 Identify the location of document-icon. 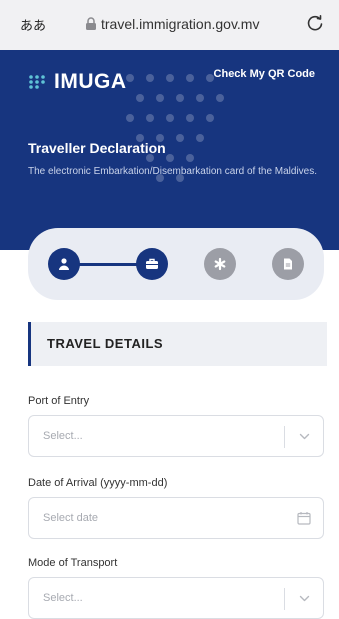
(288, 264).